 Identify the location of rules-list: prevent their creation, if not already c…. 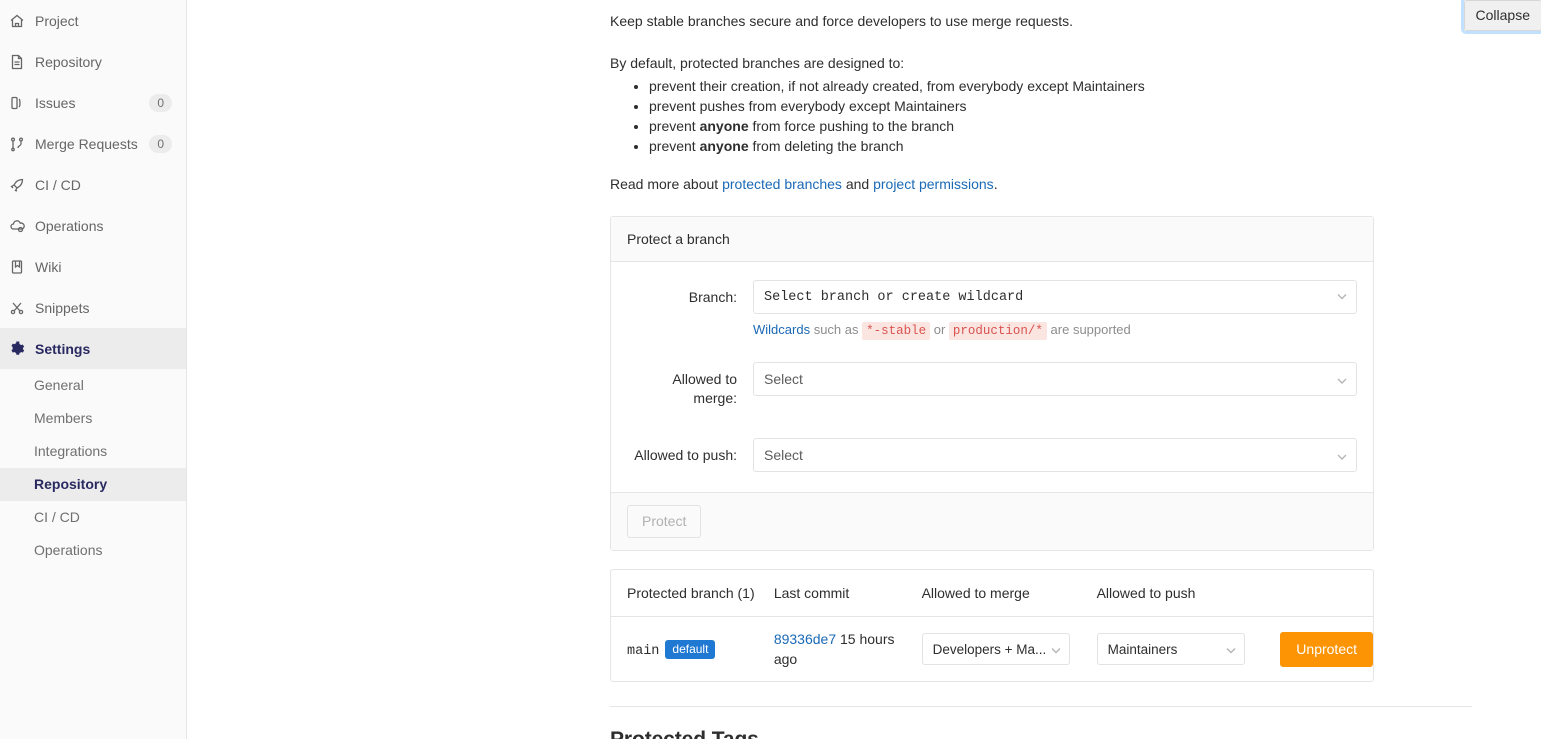
(1041, 116).